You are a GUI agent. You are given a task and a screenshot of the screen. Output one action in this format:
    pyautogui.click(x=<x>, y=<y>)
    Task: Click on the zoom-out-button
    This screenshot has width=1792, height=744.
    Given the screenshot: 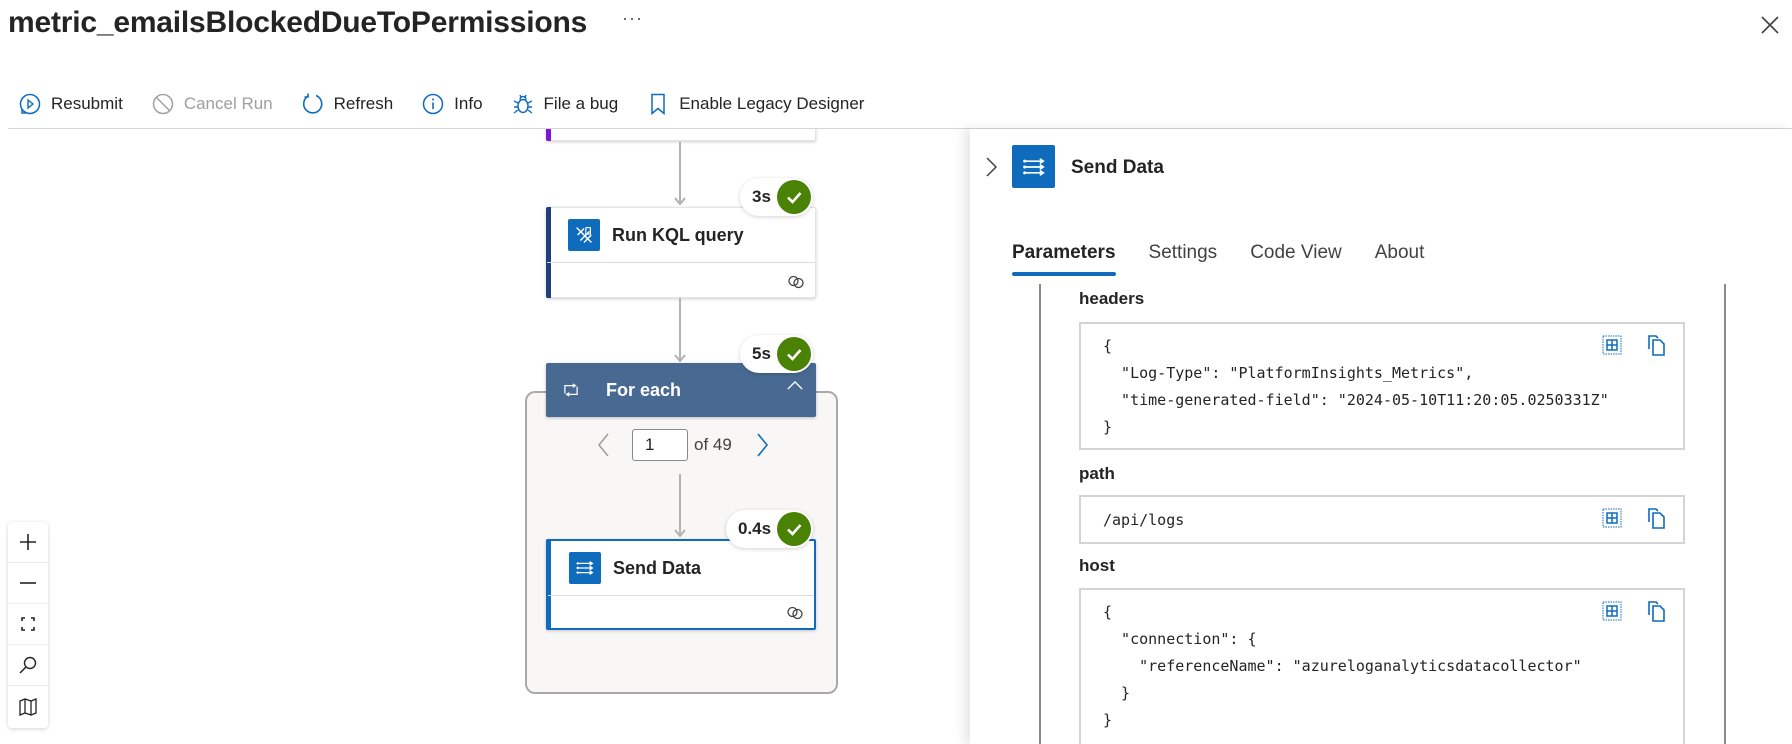 What is the action you would take?
    pyautogui.click(x=28, y=583)
    